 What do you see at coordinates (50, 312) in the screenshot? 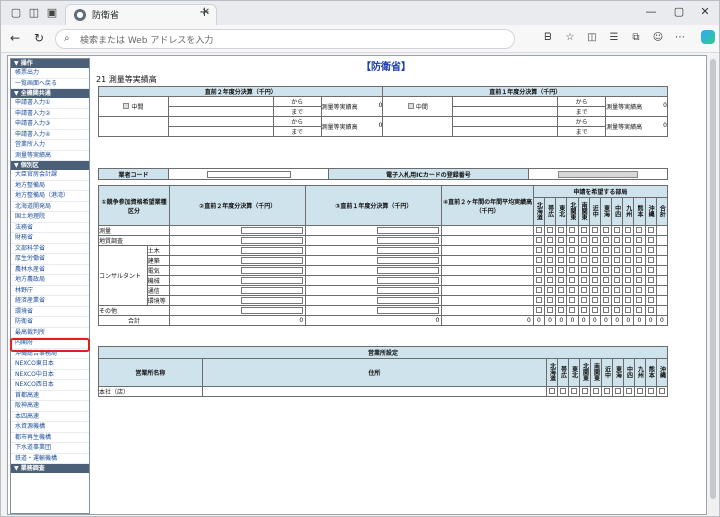
I see `sidebar-item: 環境省` at bounding box center [50, 312].